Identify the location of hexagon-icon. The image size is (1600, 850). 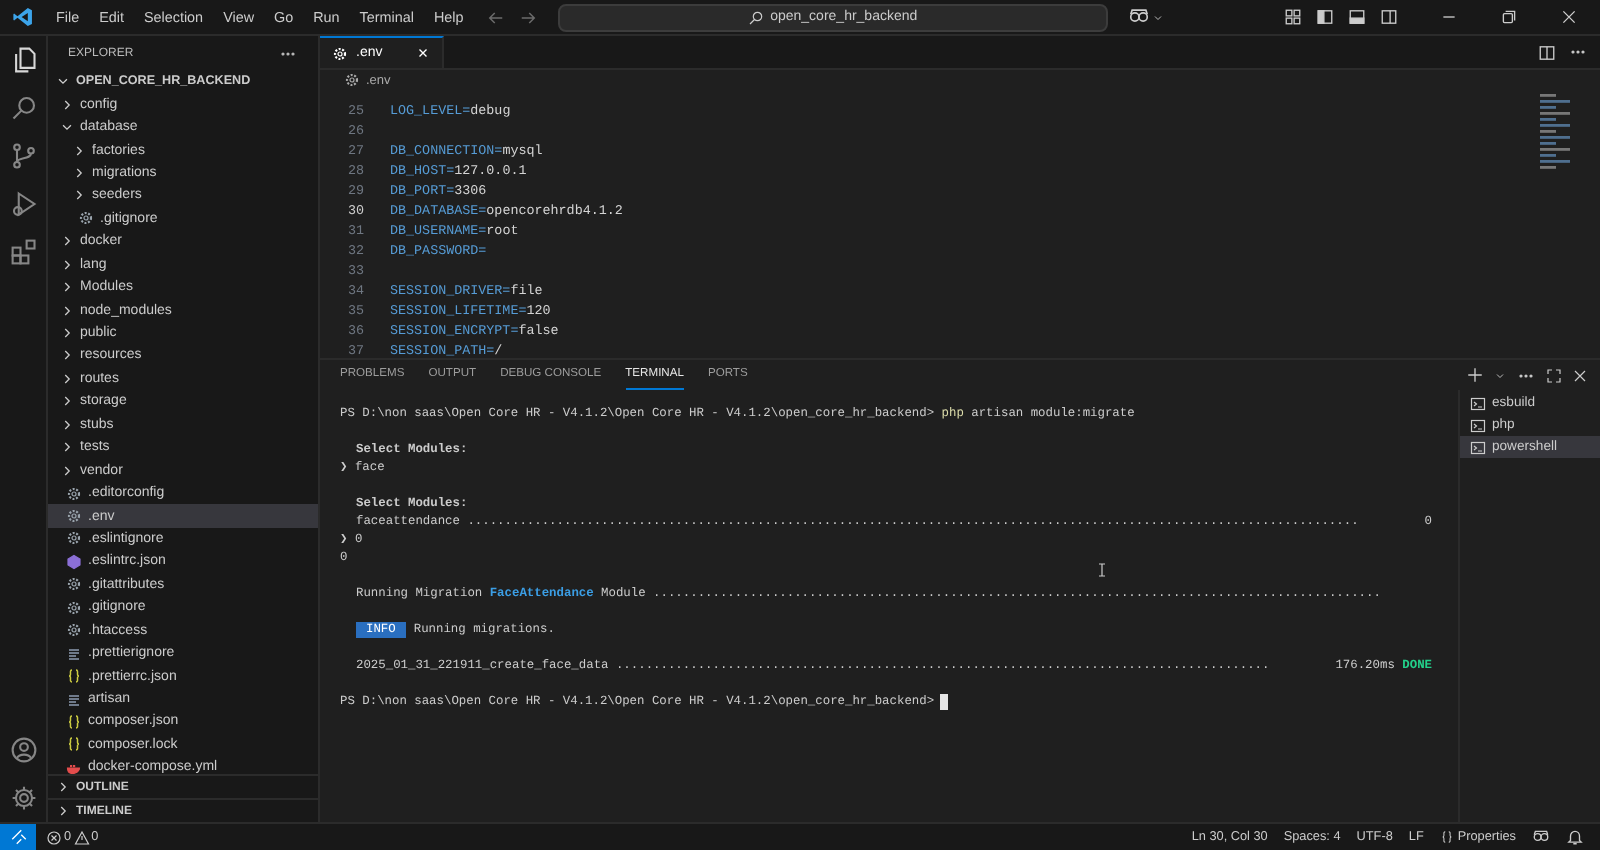
(74, 561).